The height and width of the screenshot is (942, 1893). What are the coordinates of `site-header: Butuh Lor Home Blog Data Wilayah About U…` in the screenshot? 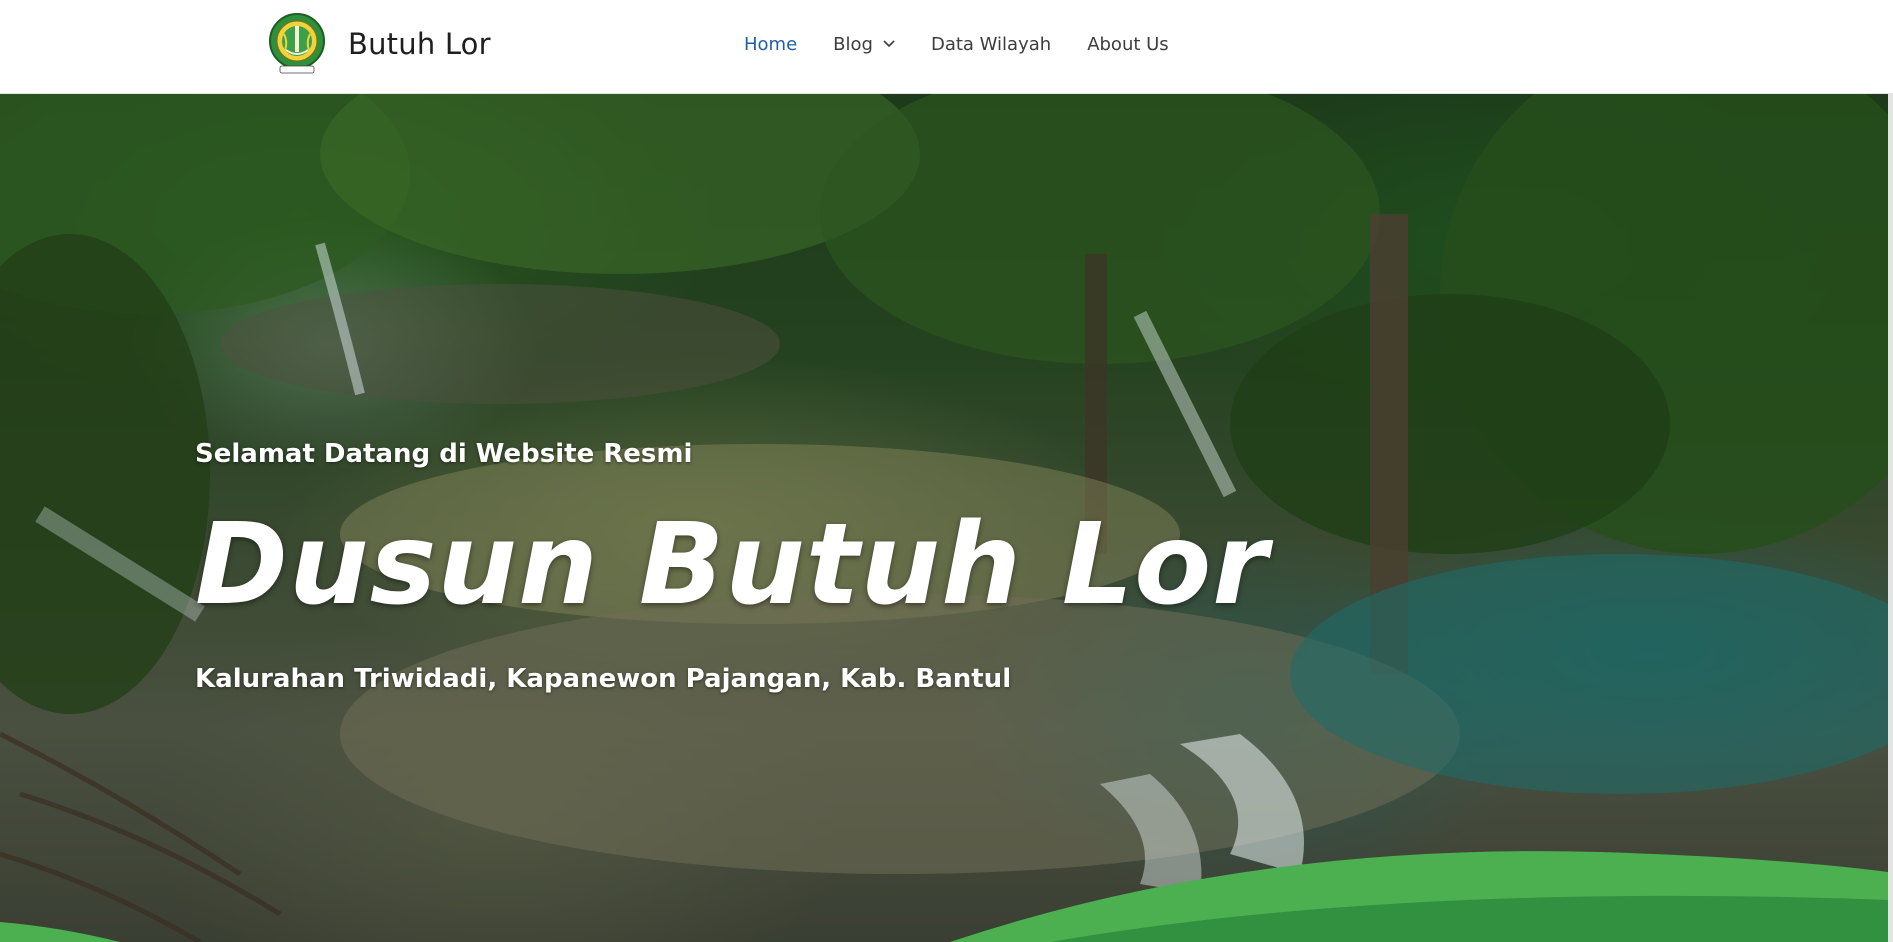 It's located at (946, 47).